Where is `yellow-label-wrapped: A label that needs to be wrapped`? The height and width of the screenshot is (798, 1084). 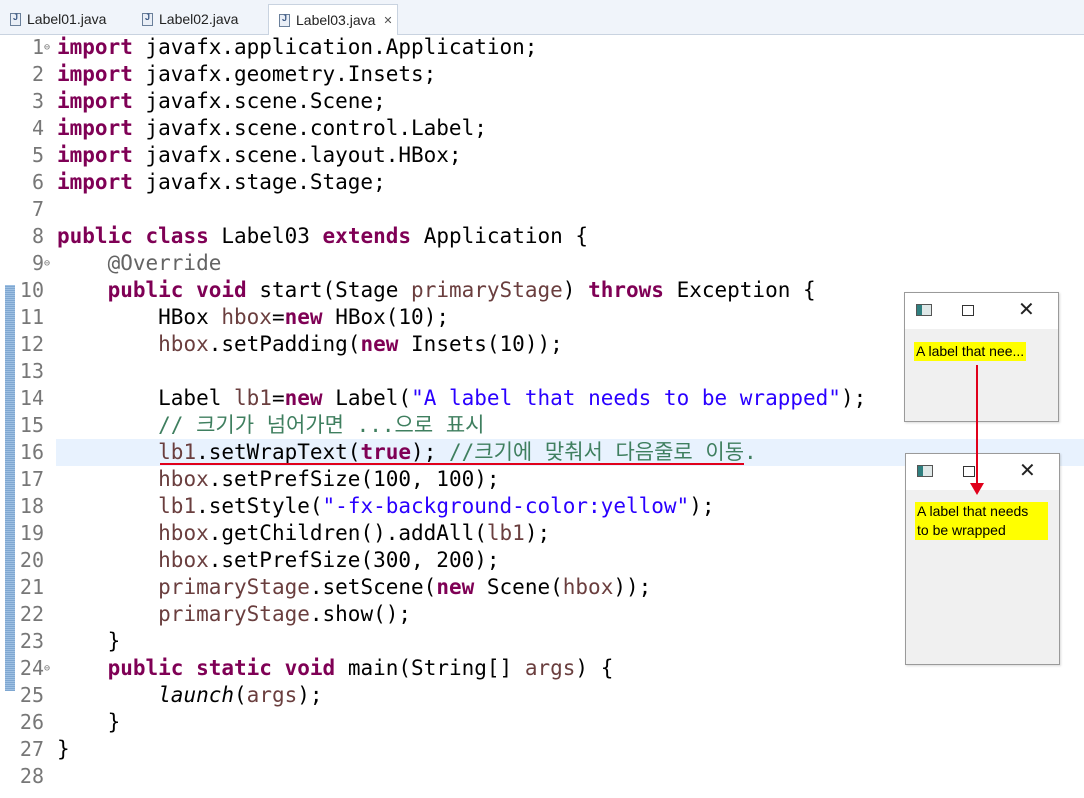 yellow-label-wrapped: A label that needs to be wrapped is located at coordinates (981, 521).